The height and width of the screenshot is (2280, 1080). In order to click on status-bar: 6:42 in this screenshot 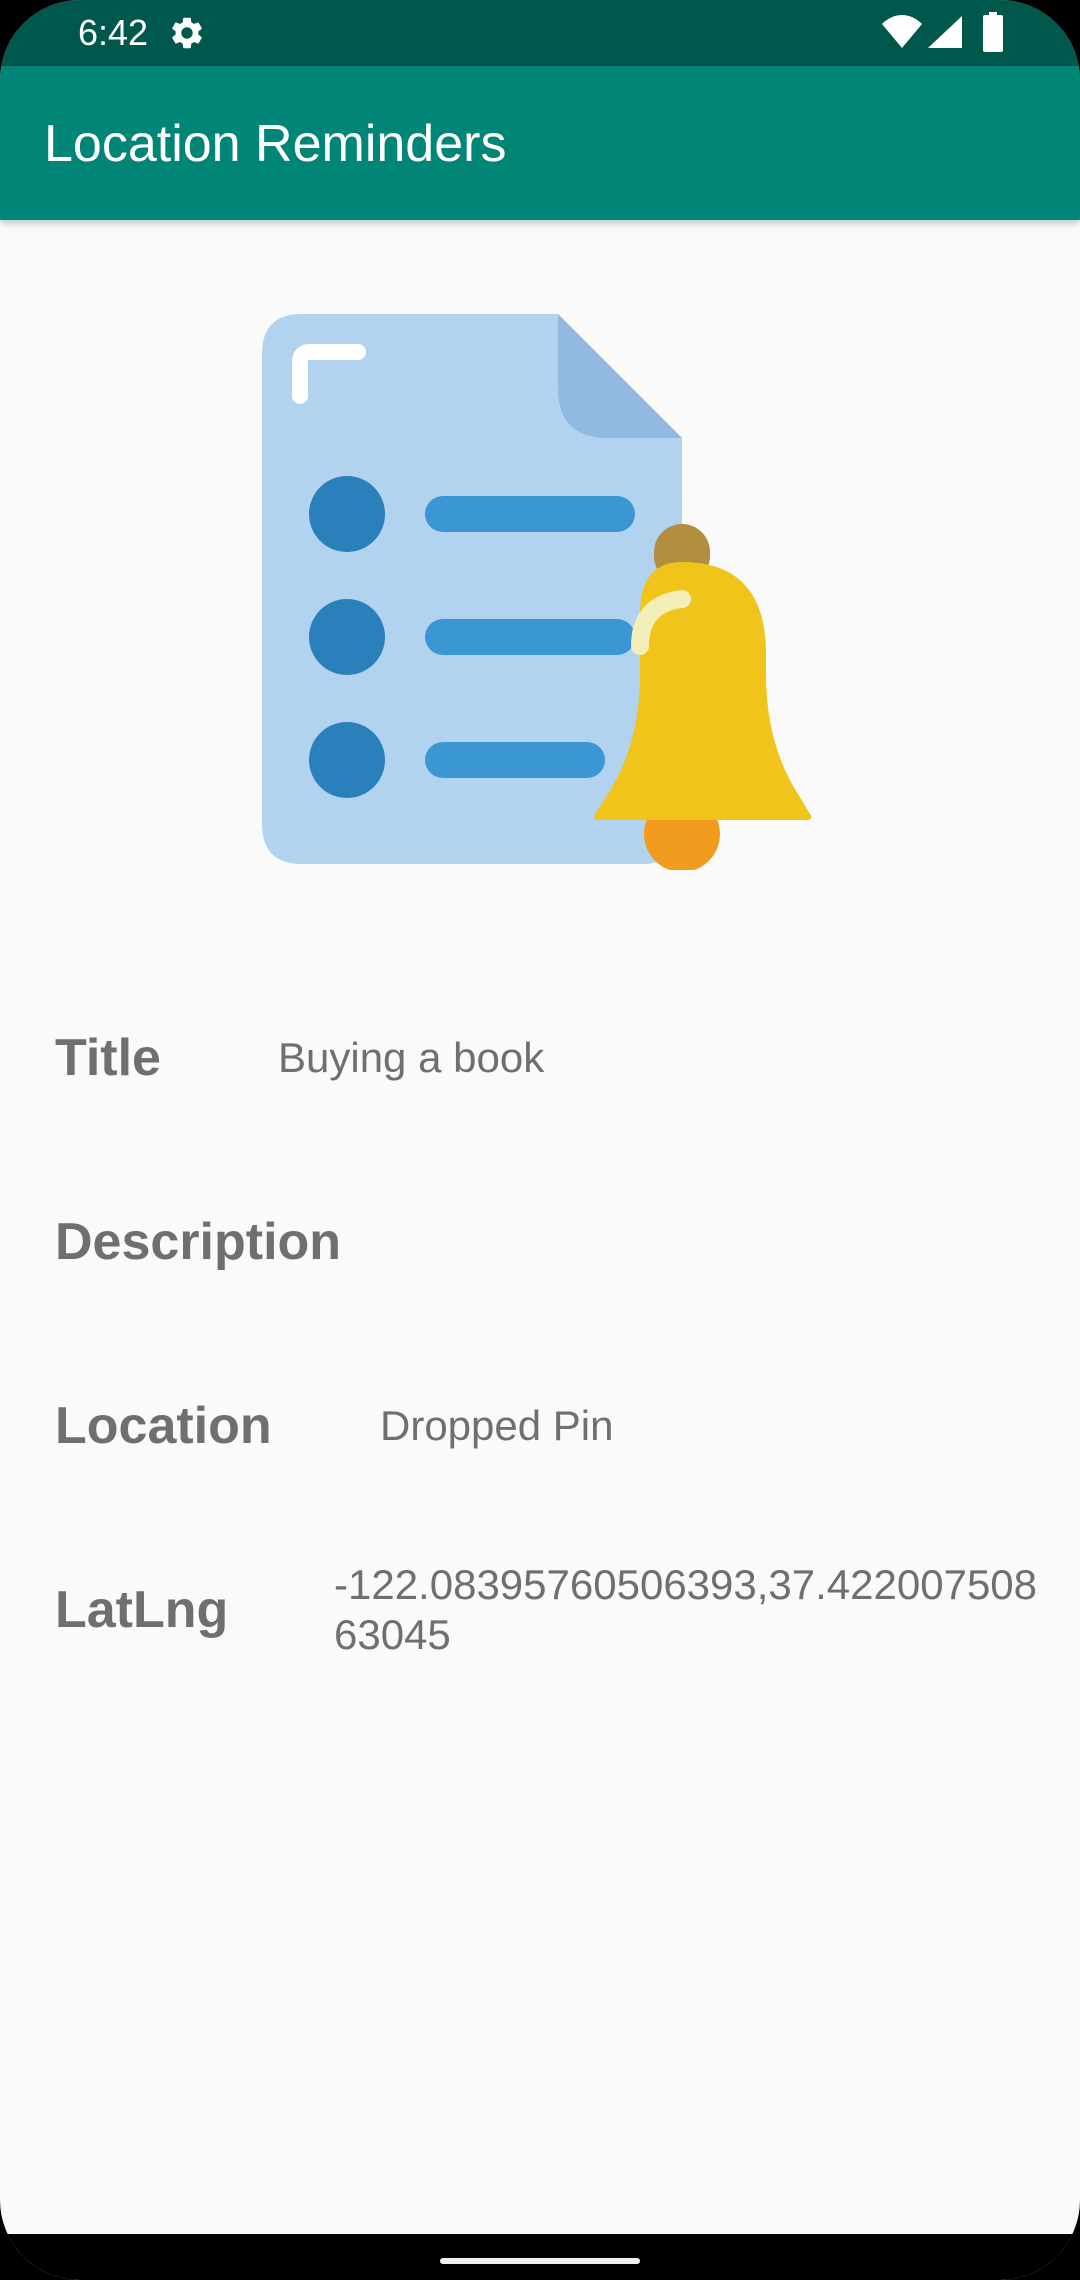, I will do `click(540, 33)`.